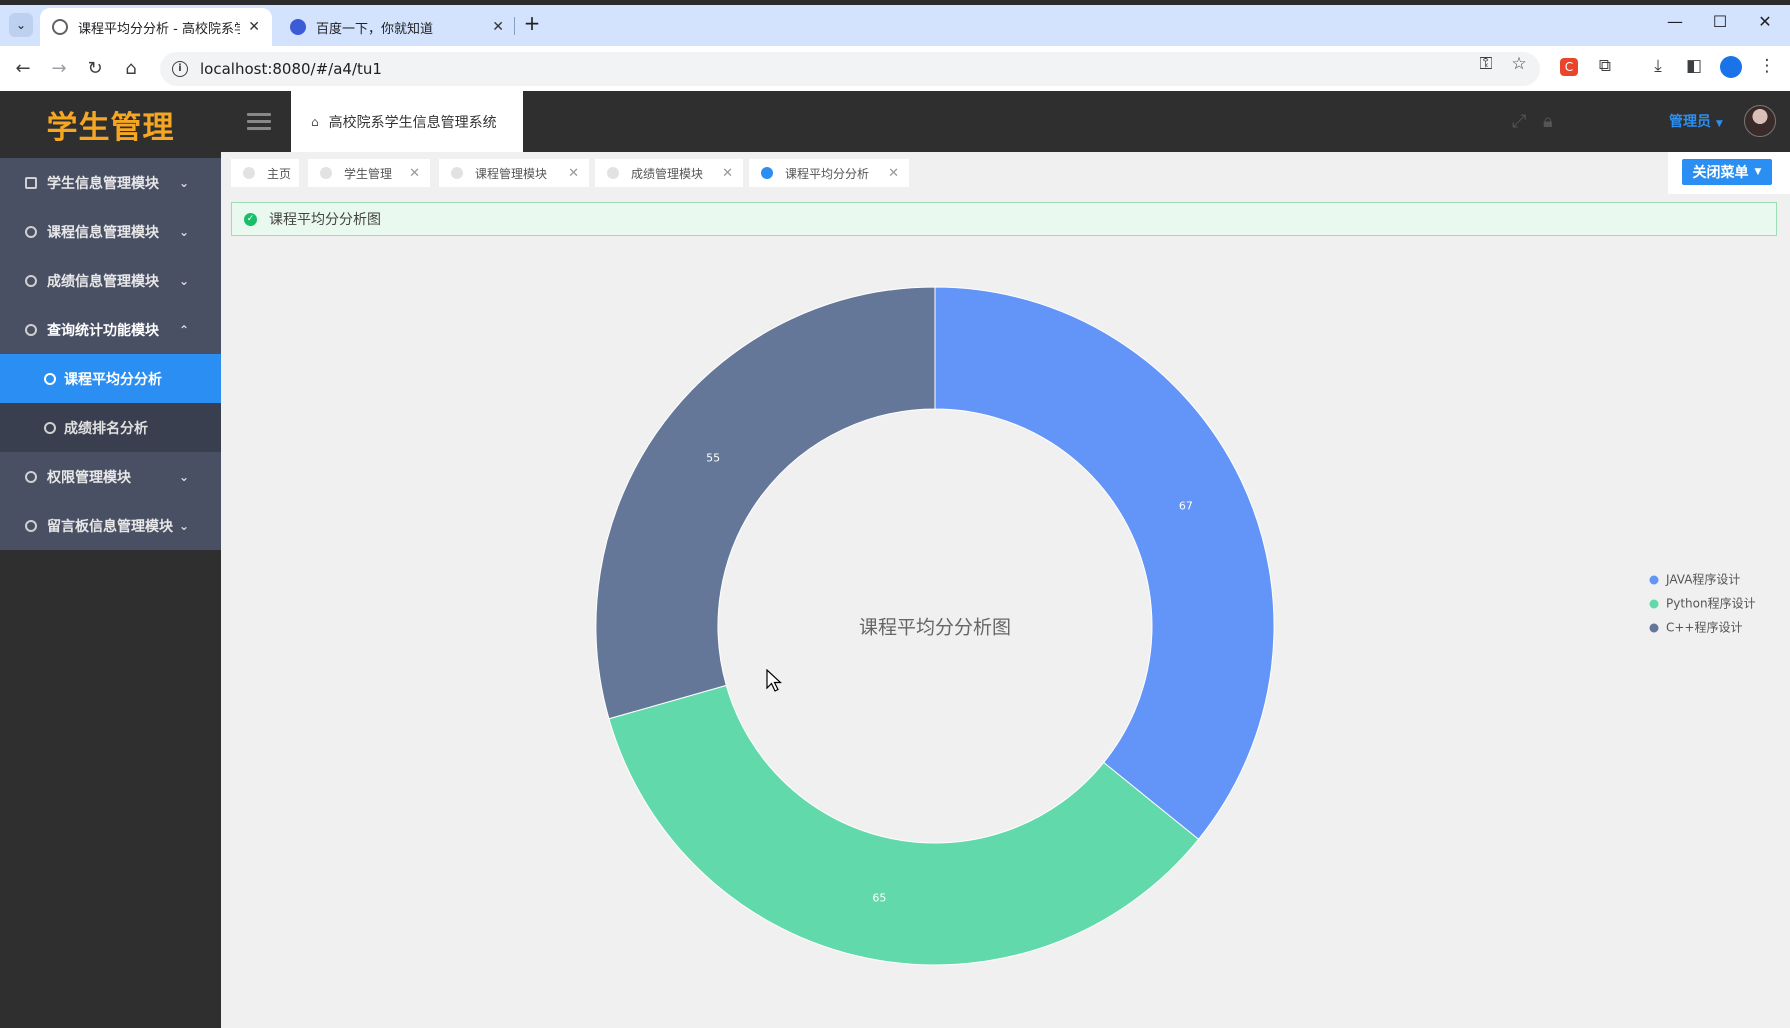  What do you see at coordinates (1605, 66) in the screenshot?
I see `extensions-puzzle-icon: ⧉` at bounding box center [1605, 66].